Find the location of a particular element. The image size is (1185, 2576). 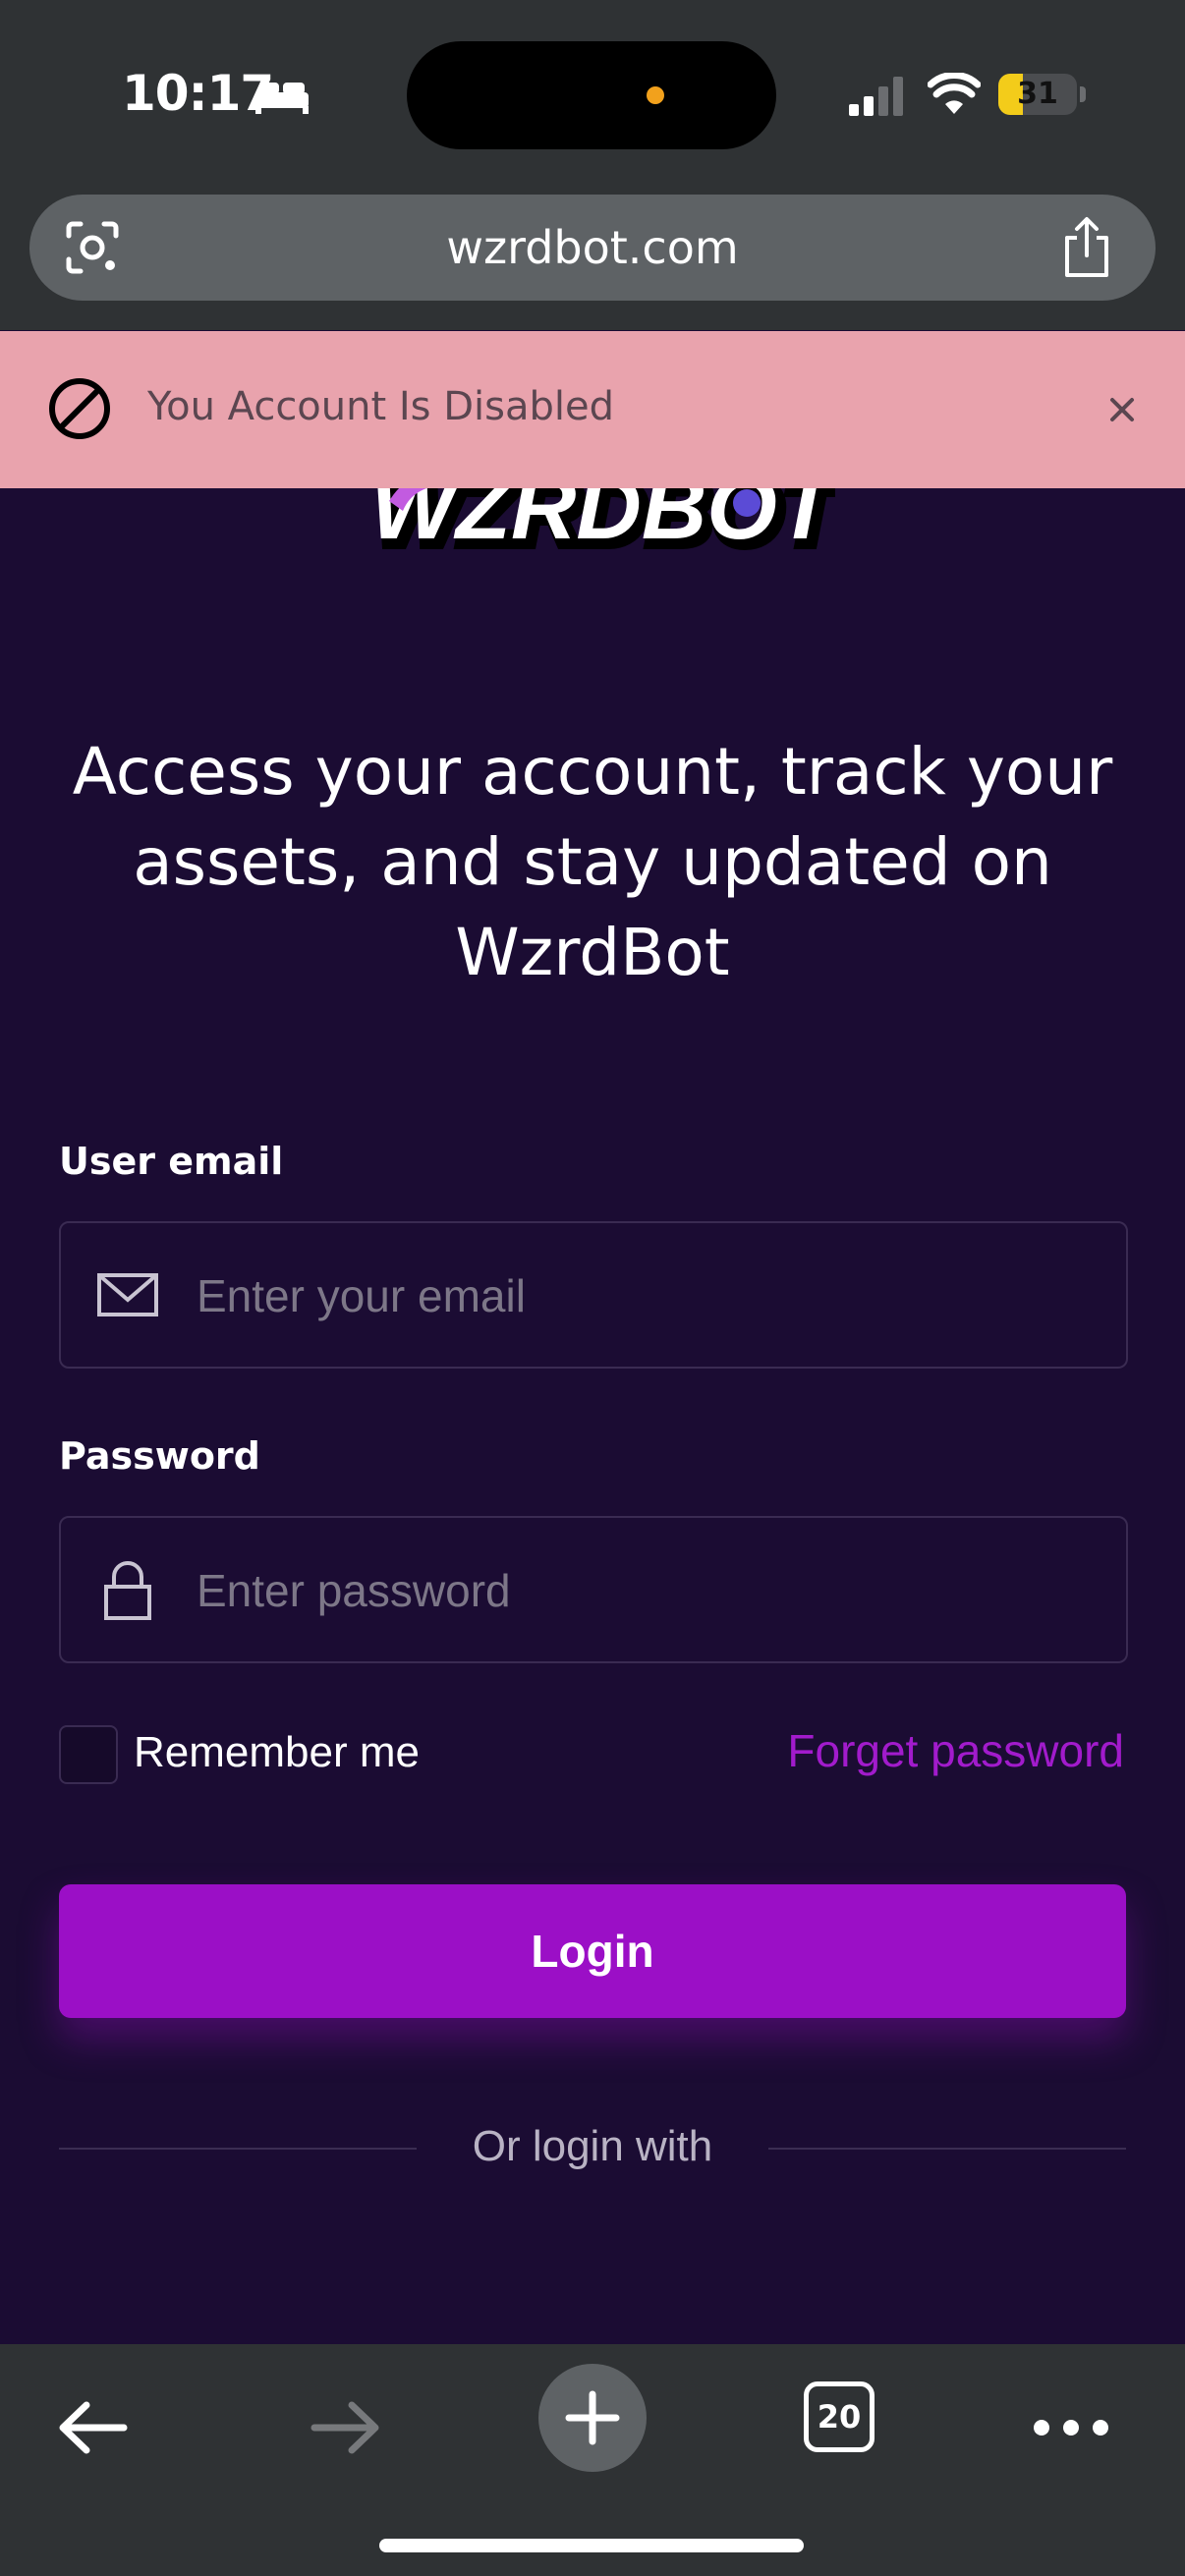

email-label: User email is located at coordinates (171, 1161).